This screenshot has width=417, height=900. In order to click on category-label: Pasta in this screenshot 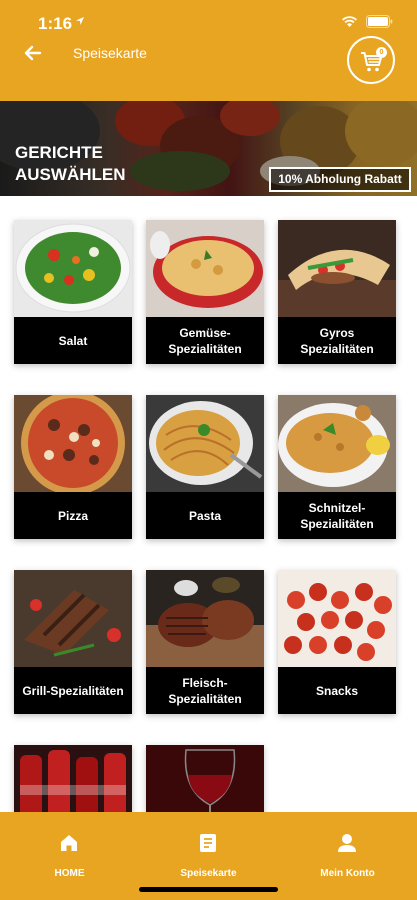, I will do `click(205, 515)`.